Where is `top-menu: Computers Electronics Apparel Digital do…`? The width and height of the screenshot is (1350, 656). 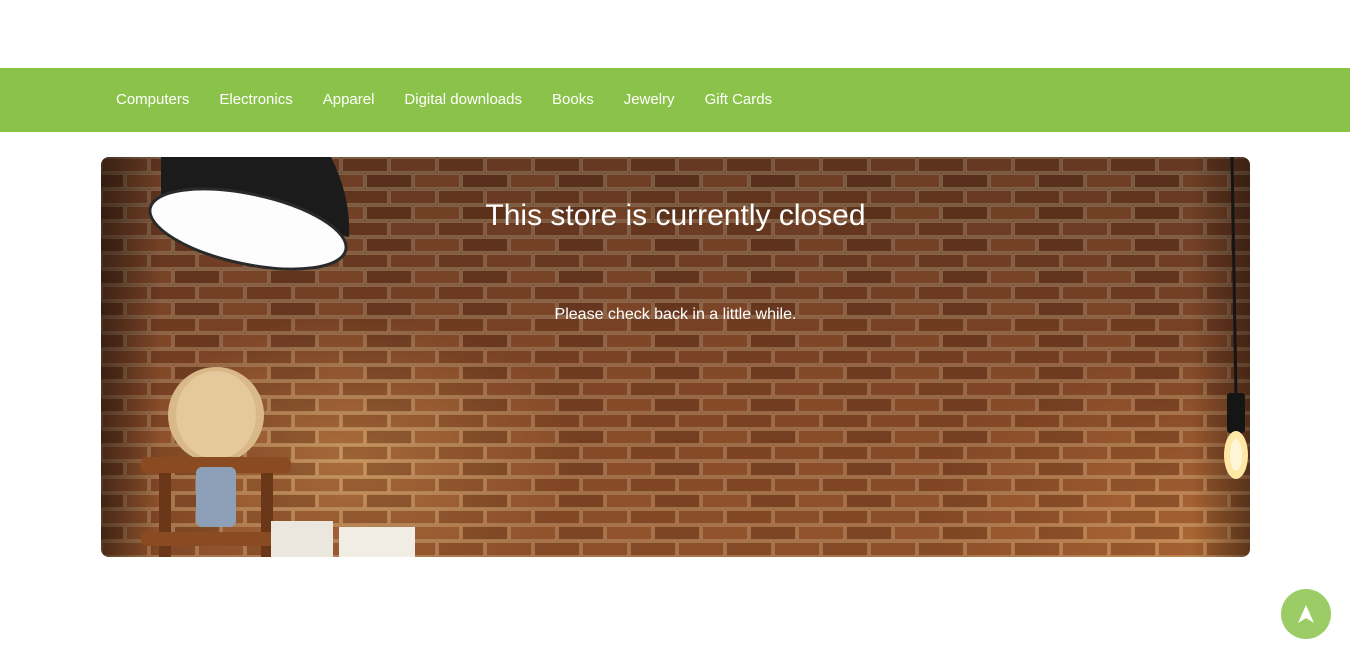 top-menu: Computers Electronics Apparel Digital do… is located at coordinates (675, 100).